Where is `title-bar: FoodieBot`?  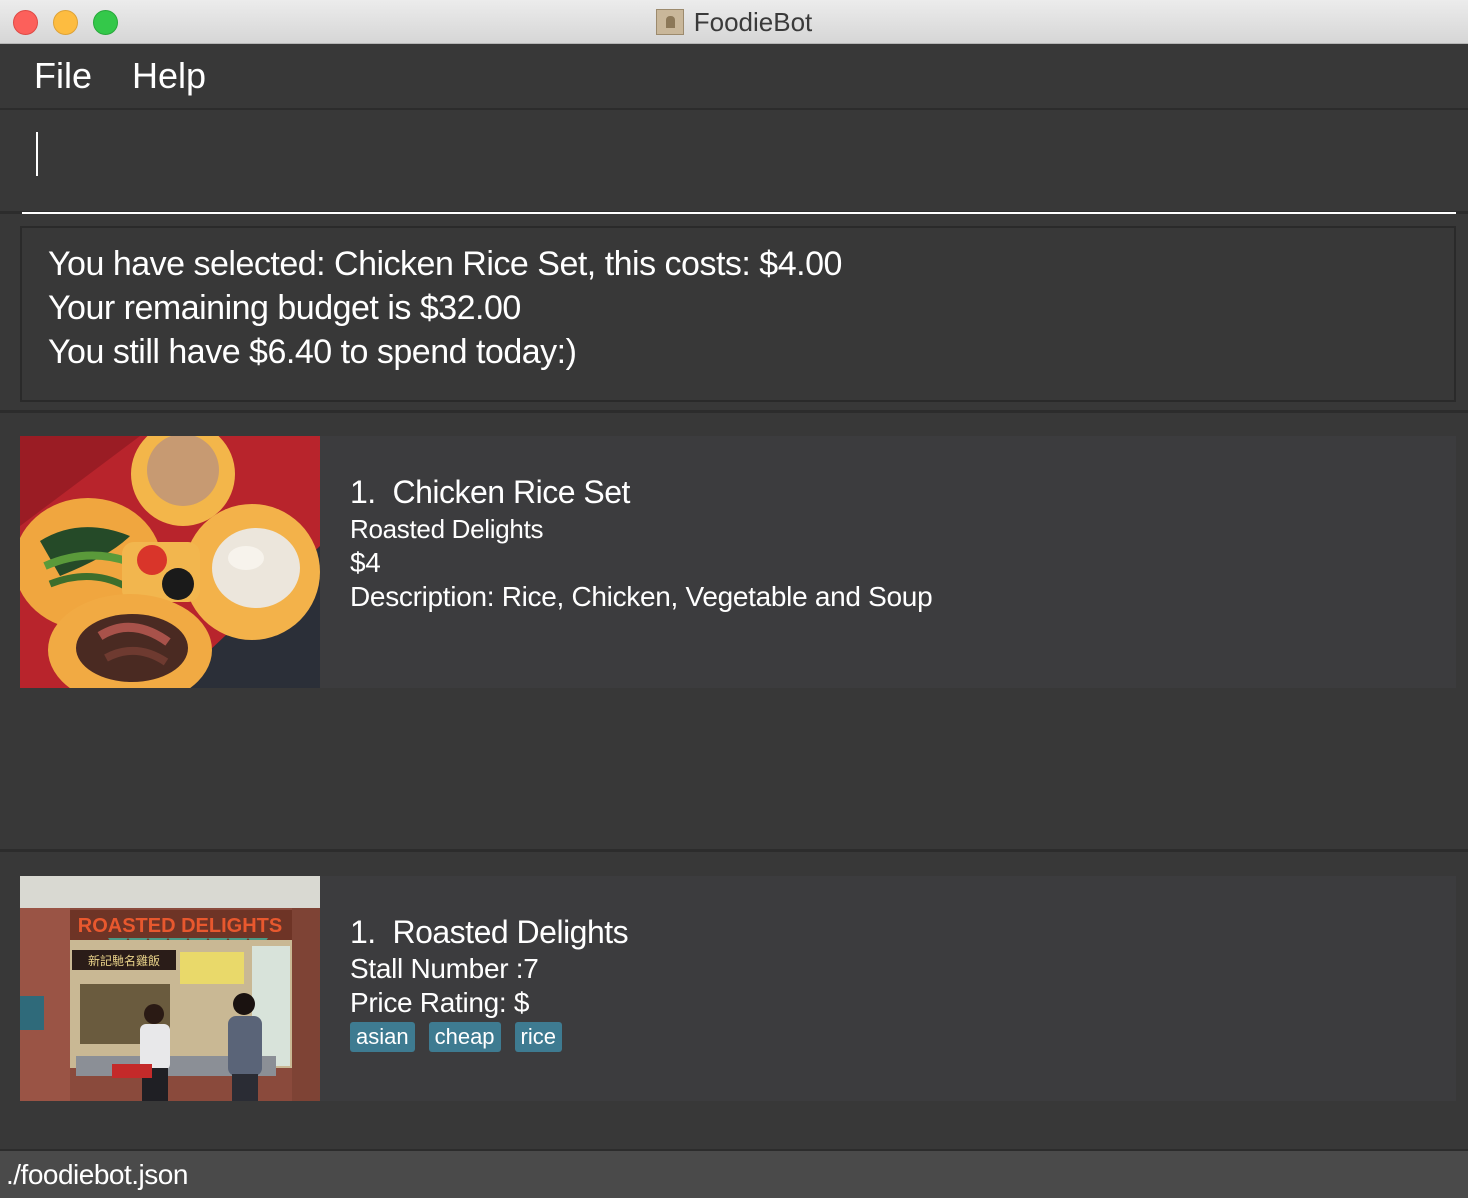 title-bar: FoodieBot is located at coordinates (734, 22).